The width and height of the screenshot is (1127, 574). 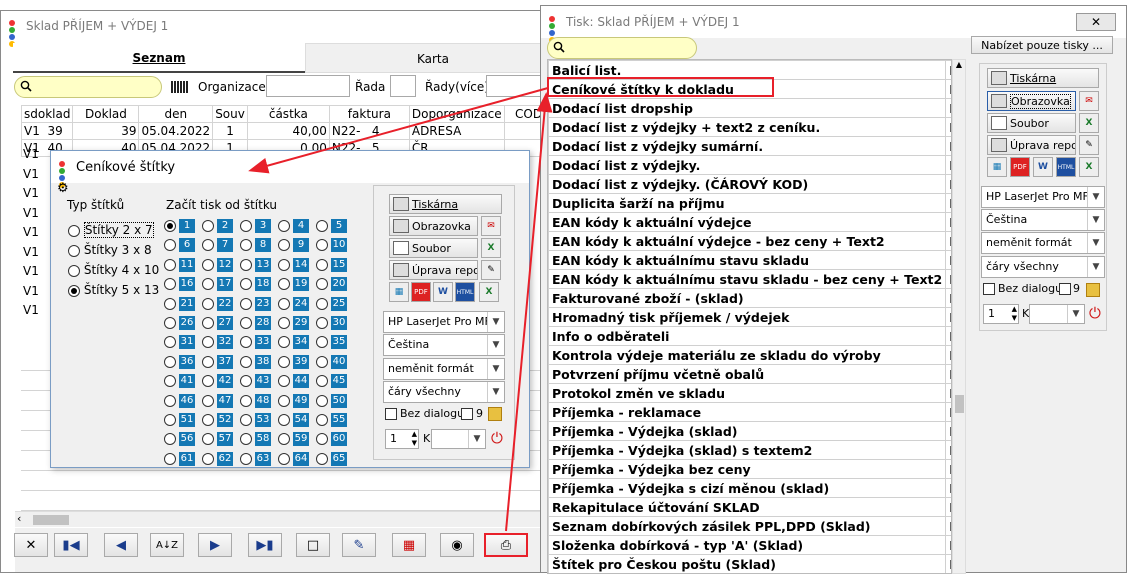 I want to click on horizontal-scrollbar: ‹, so click(x=288, y=519).